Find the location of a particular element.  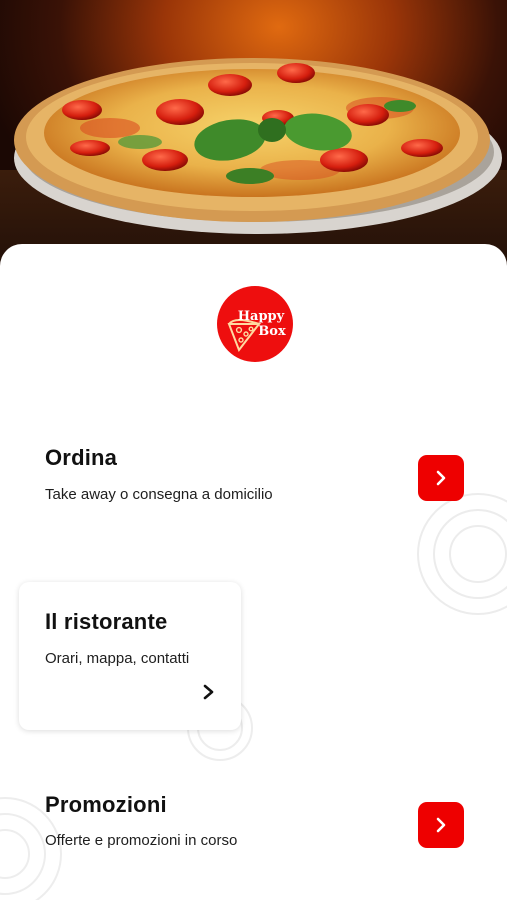

decorative-rings-right is located at coordinates (462, 554).